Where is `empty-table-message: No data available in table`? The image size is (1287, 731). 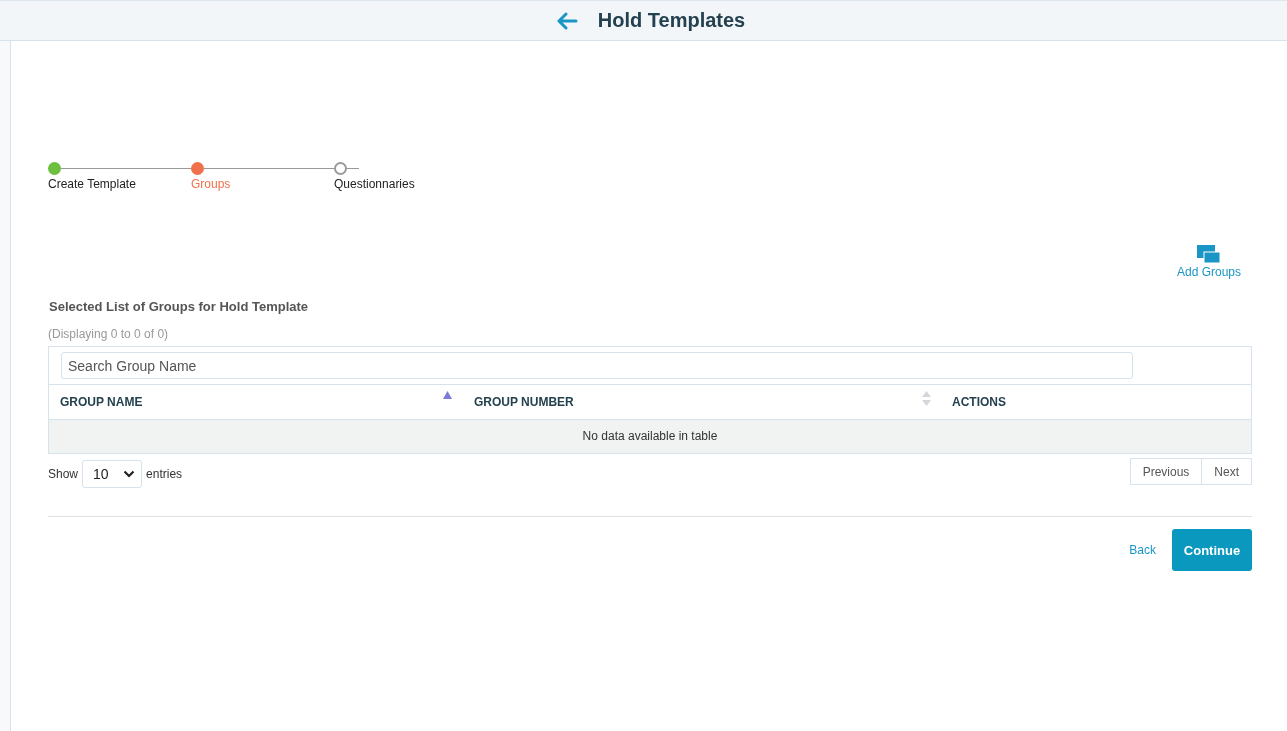
empty-table-message: No data available in table is located at coordinates (650, 436).